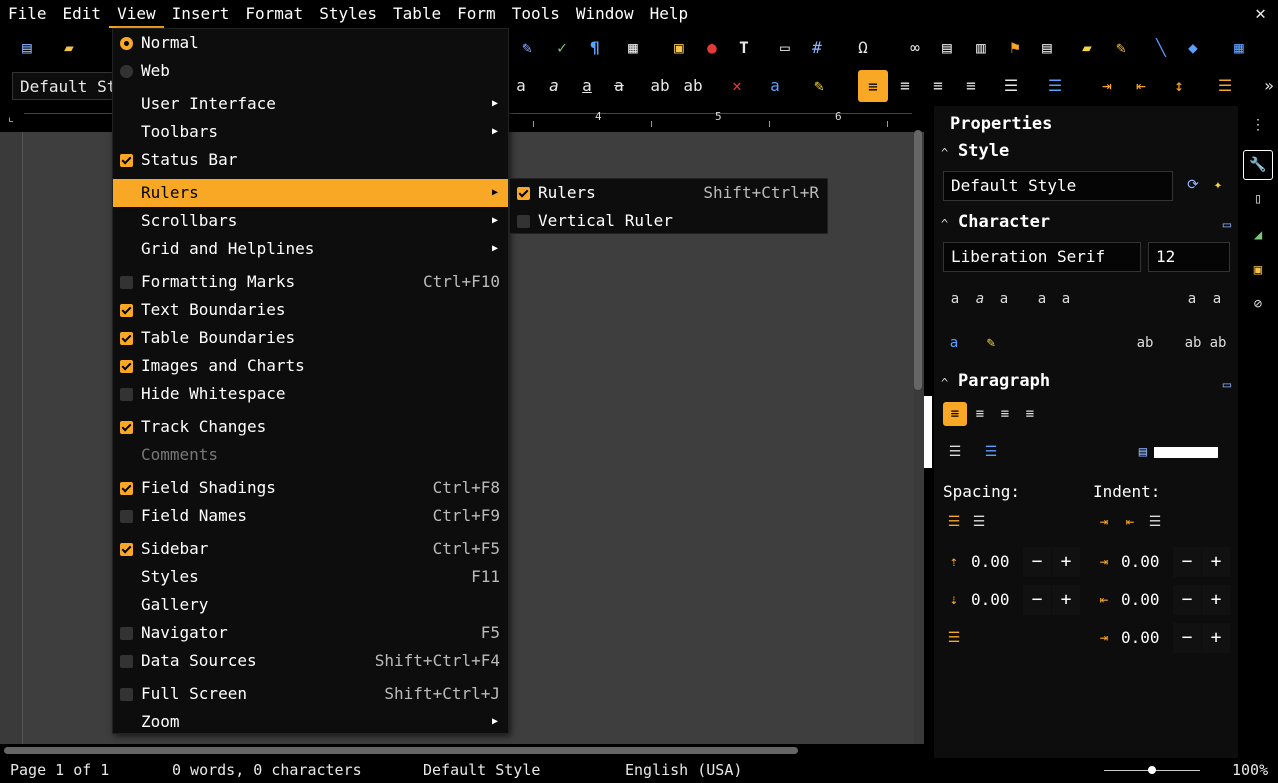  I want to click on menu-window: Window, so click(605, 14).